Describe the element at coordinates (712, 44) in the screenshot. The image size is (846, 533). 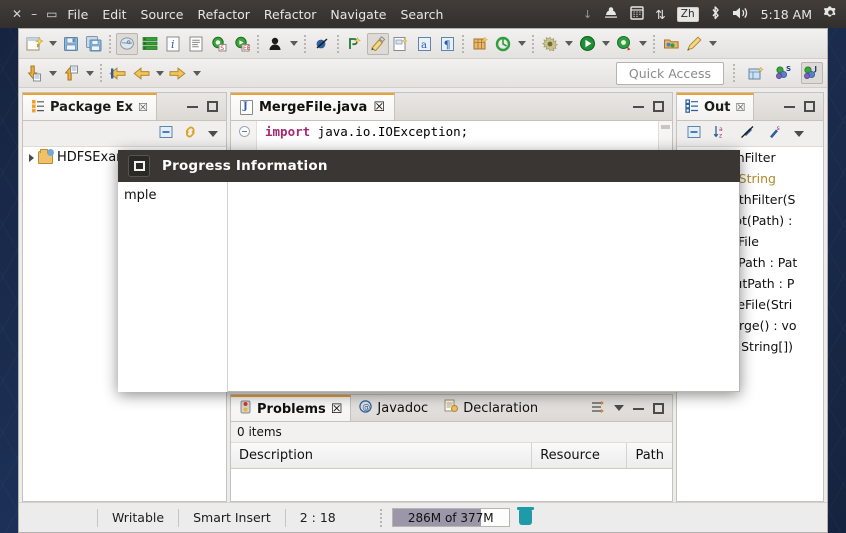
I see `search-dropdown-caret` at that location.